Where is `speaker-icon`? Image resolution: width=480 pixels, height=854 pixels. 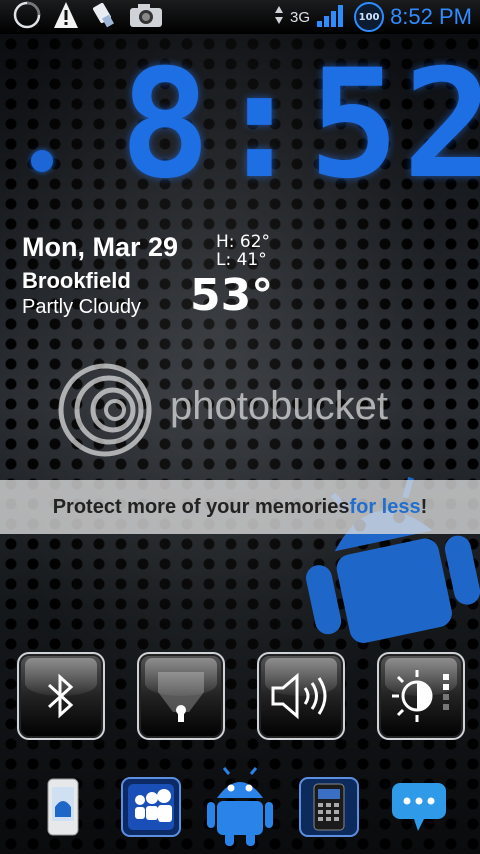 speaker-icon is located at coordinates (299, 696).